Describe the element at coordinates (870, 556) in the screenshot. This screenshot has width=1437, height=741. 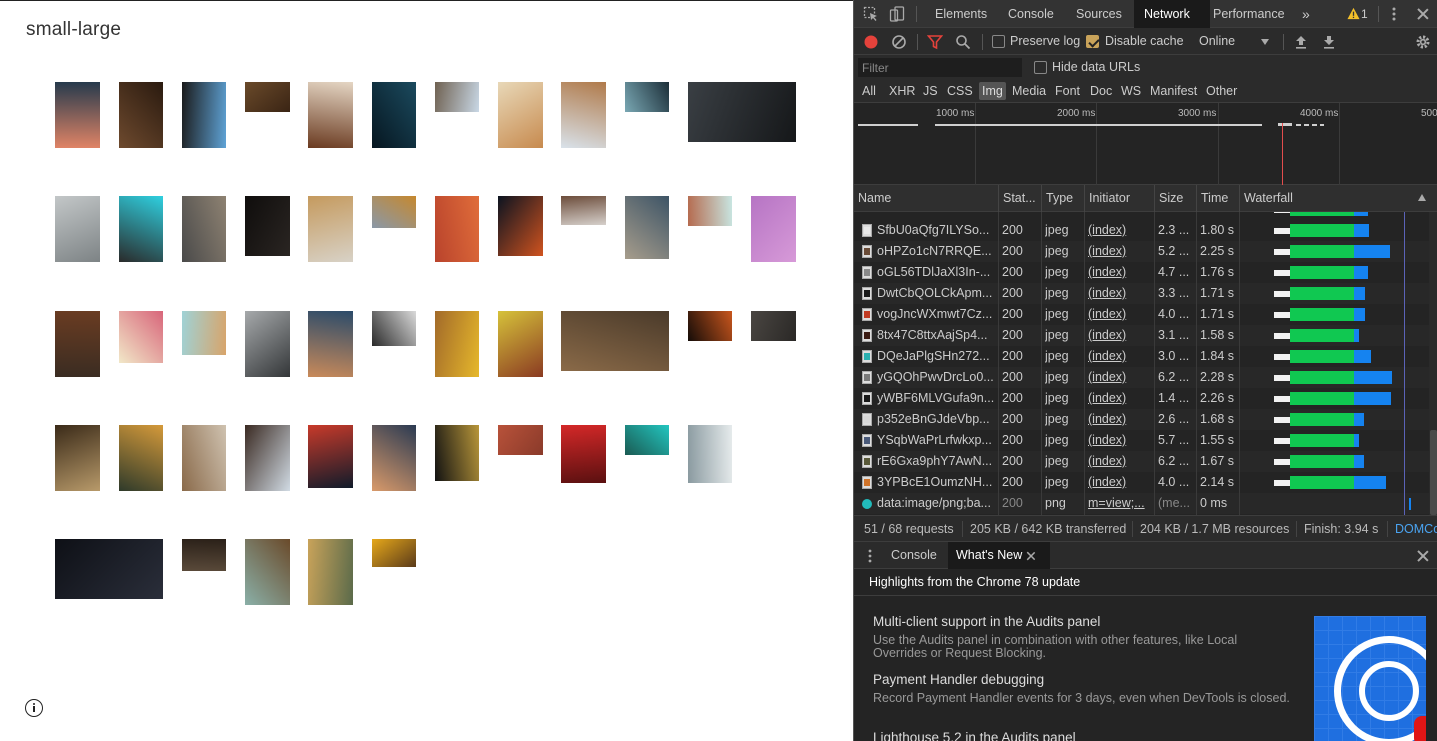
I see `drawer-menu-icon` at that location.